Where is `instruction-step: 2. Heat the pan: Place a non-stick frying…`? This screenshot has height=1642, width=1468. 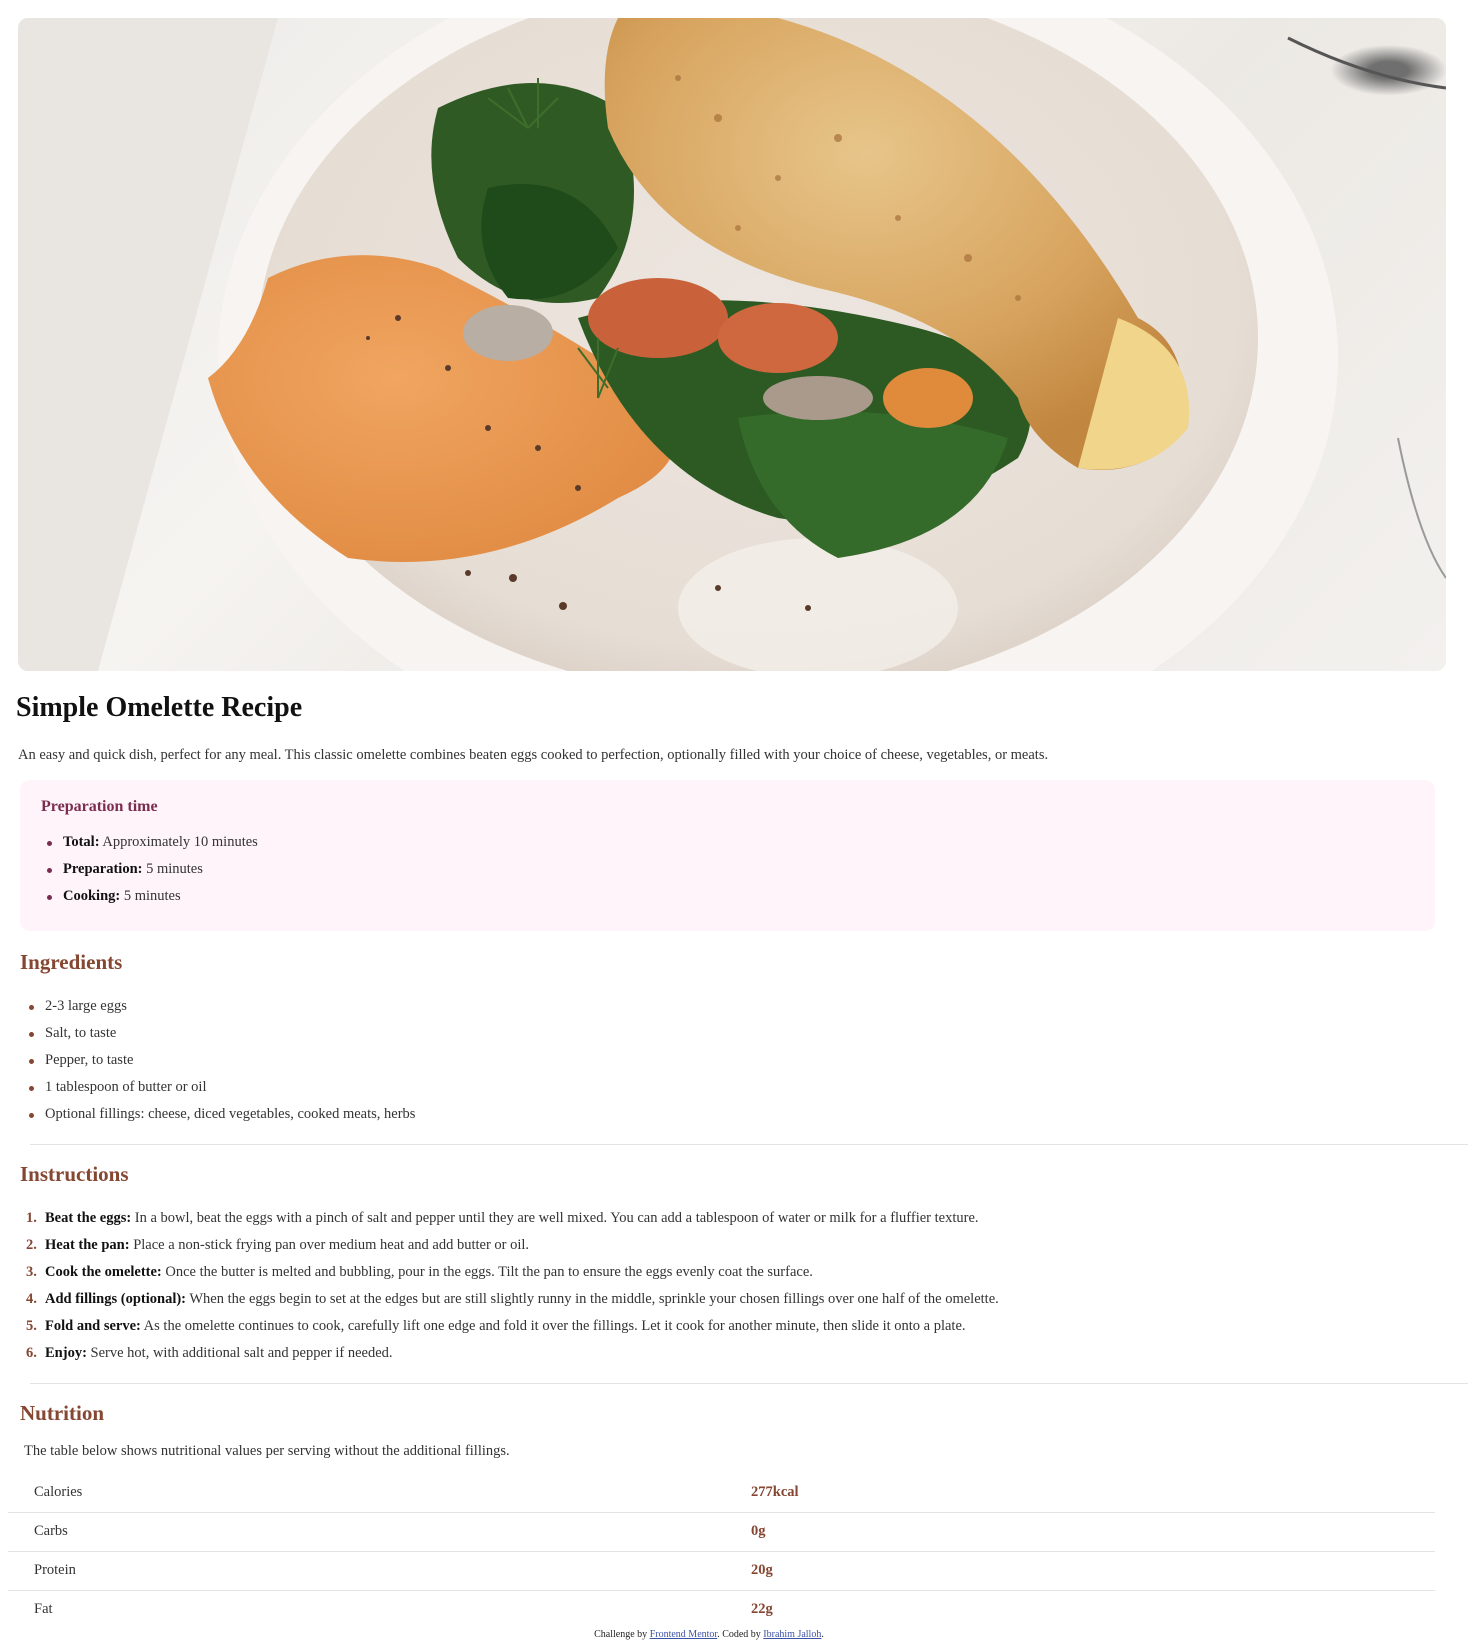 instruction-step: 2. Heat the pan: Place a non-stick frying… is located at coordinates (499, 1245).